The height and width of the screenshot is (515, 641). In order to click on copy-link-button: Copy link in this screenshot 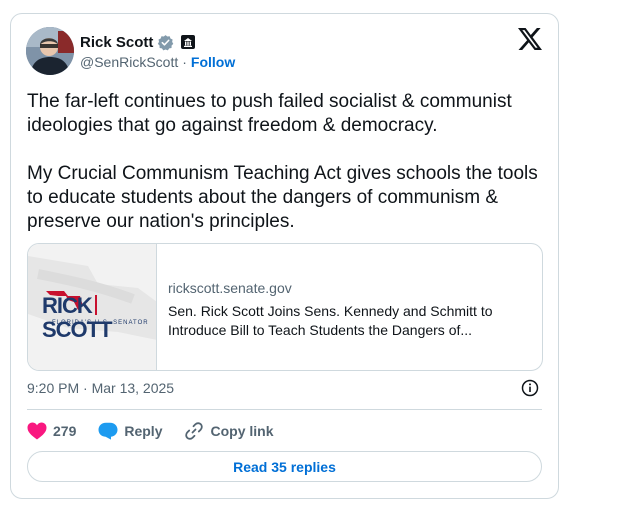, I will do `click(229, 431)`.